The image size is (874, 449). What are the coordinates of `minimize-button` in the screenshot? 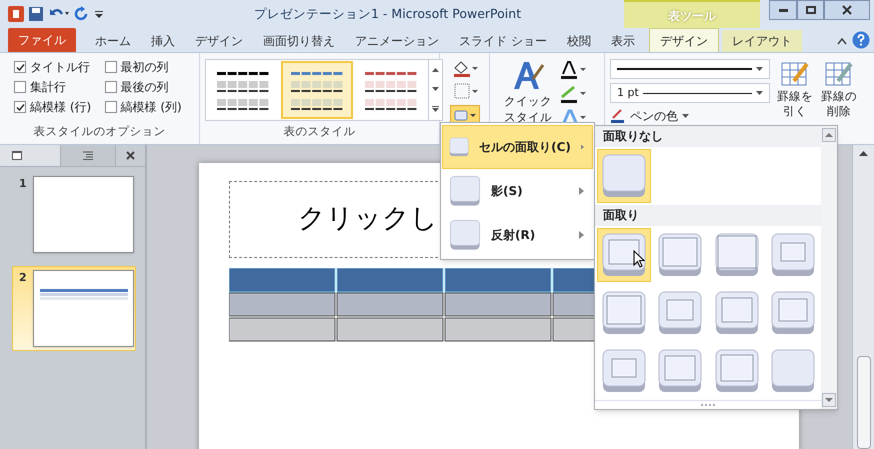 It's located at (783, 10).